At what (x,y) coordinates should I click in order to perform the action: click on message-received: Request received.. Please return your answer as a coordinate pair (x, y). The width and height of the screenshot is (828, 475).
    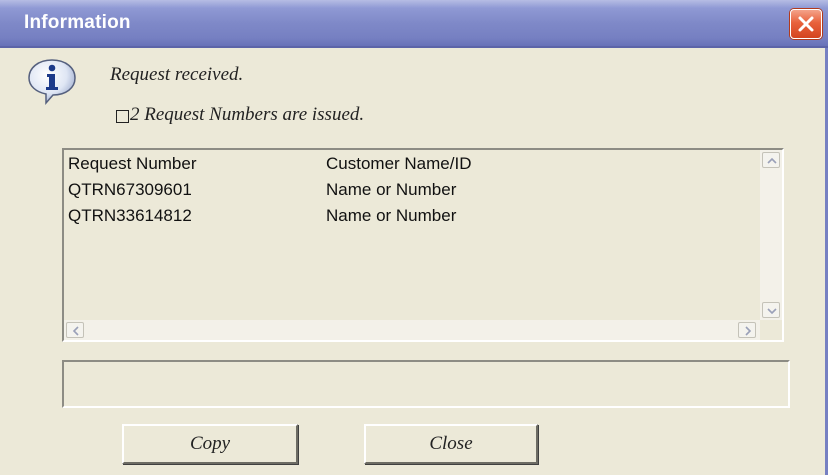
    Looking at the image, I should click on (177, 74).